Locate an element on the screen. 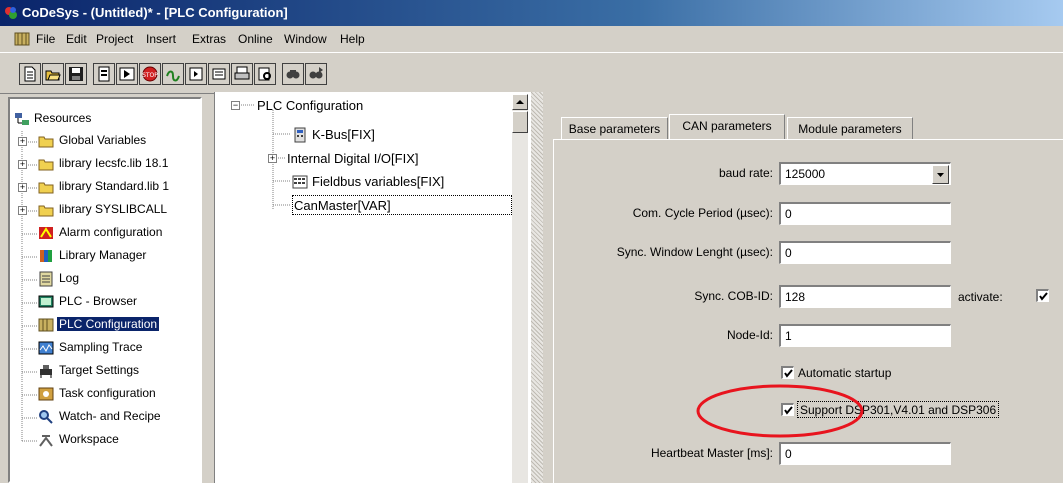 This screenshot has width=1063, height=483. node-id-input: 1 is located at coordinates (865, 335).